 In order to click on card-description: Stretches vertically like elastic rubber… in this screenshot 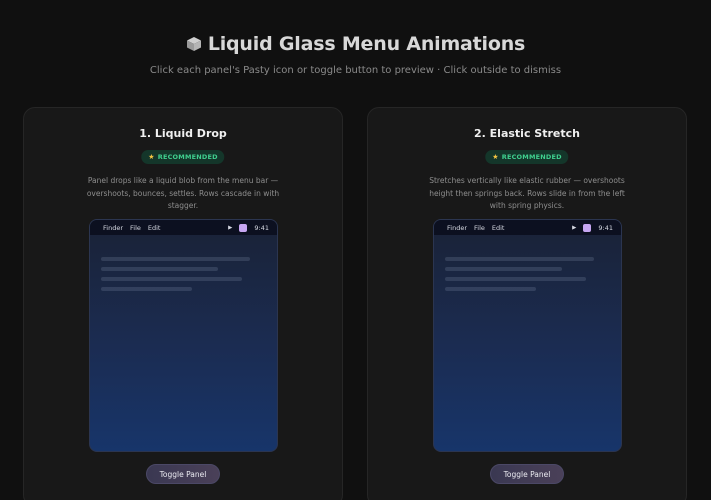, I will do `click(527, 193)`.